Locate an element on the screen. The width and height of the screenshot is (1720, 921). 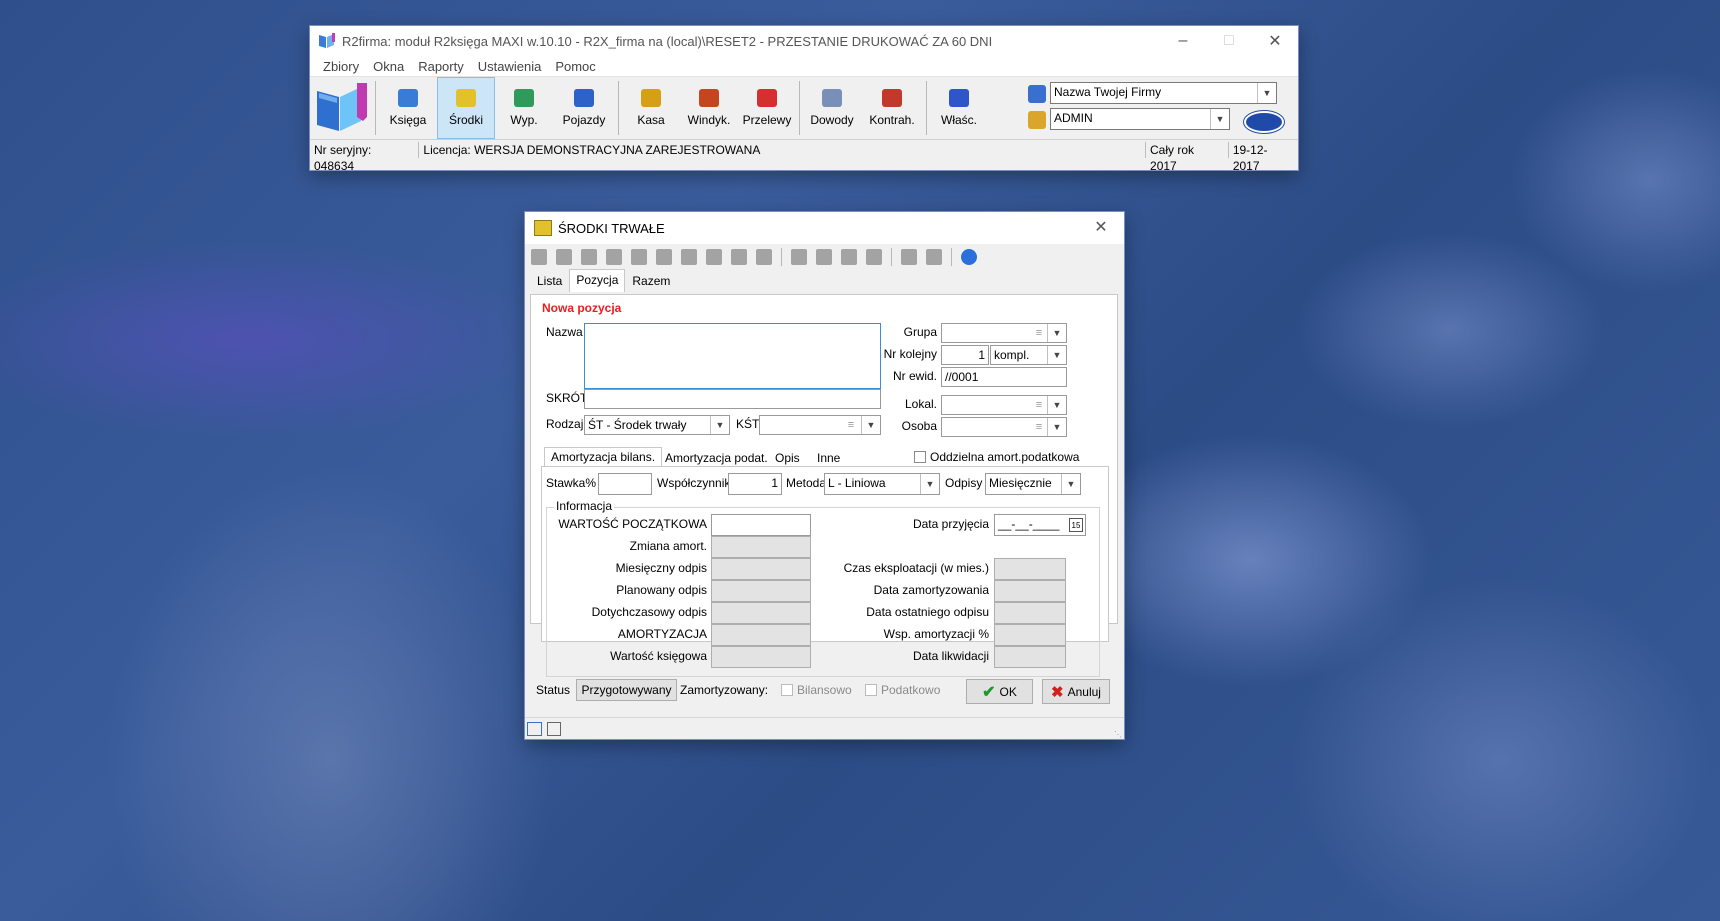
company-select: Nazwa Twojej Firmy ▼ is located at coordinates (1163, 93).